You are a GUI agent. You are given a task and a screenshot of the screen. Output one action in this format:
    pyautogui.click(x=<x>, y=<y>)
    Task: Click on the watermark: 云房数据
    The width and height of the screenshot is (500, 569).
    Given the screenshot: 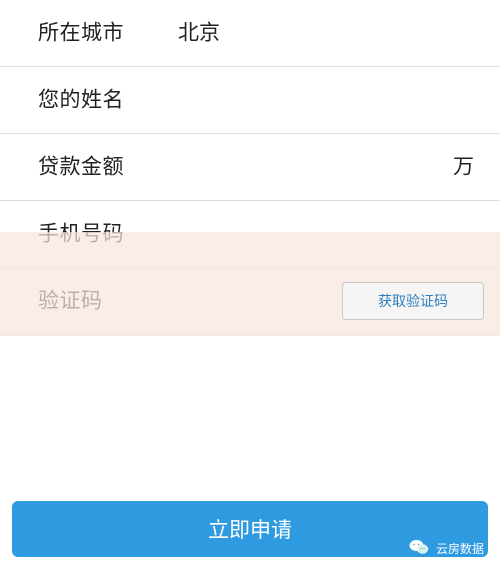 What is the action you would take?
    pyautogui.click(x=446, y=548)
    